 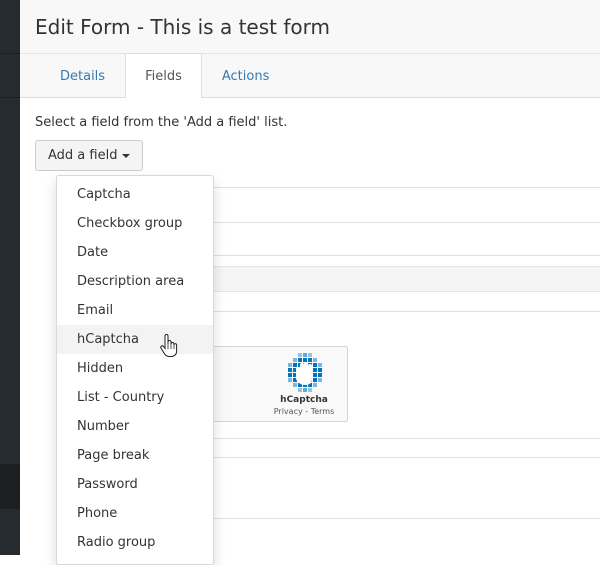 I want to click on menu-item-hcaptcha: hCaptcha, so click(x=135, y=339).